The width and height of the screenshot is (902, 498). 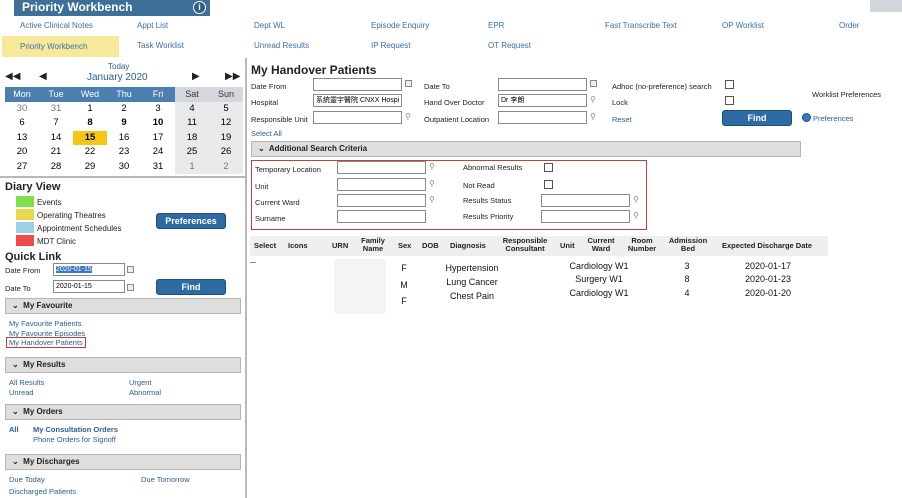 I want to click on app-title: Priority Workbench, so click(x=112, y=8).